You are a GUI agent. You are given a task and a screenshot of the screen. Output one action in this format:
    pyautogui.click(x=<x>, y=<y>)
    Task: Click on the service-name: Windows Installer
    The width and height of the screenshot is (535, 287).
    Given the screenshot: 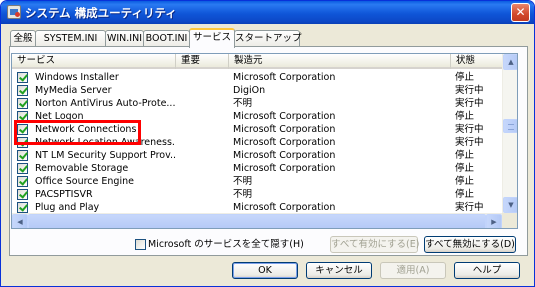 What is the action you would take?
    pyautogui.click(x=77, y=77)
    